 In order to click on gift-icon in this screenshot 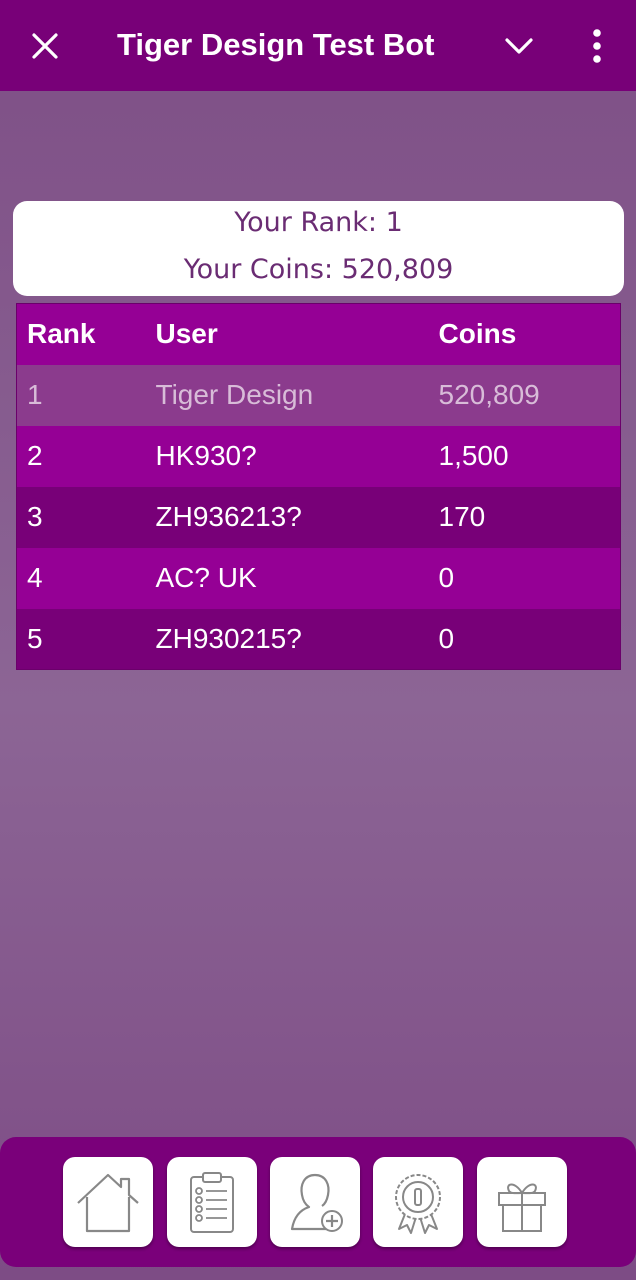, I will do `click(522, 1207)`.